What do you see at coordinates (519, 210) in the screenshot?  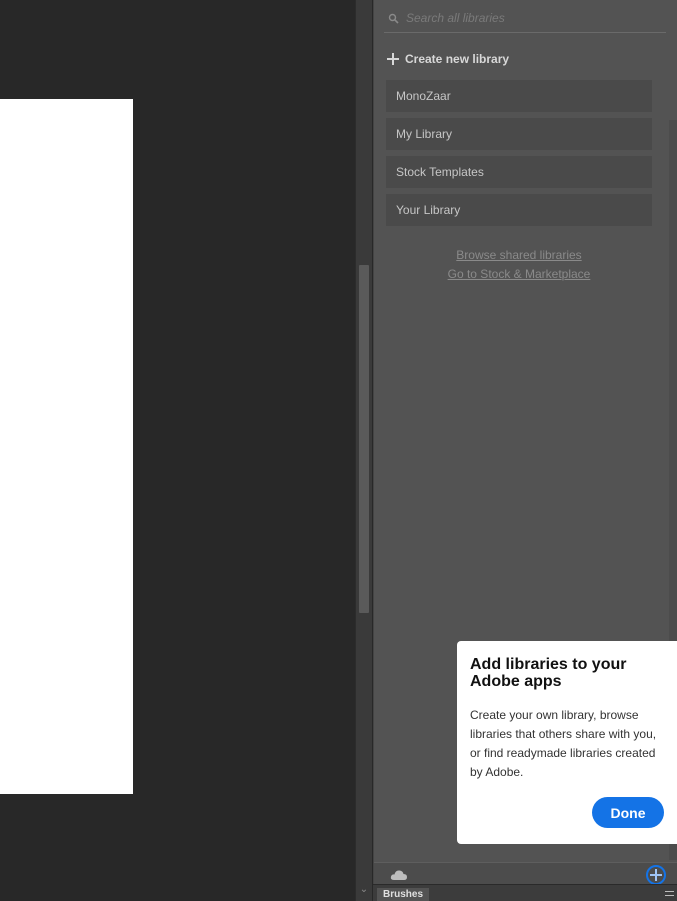 I see `library-item-your-library: Your Library` at bounding box center [519, 210].